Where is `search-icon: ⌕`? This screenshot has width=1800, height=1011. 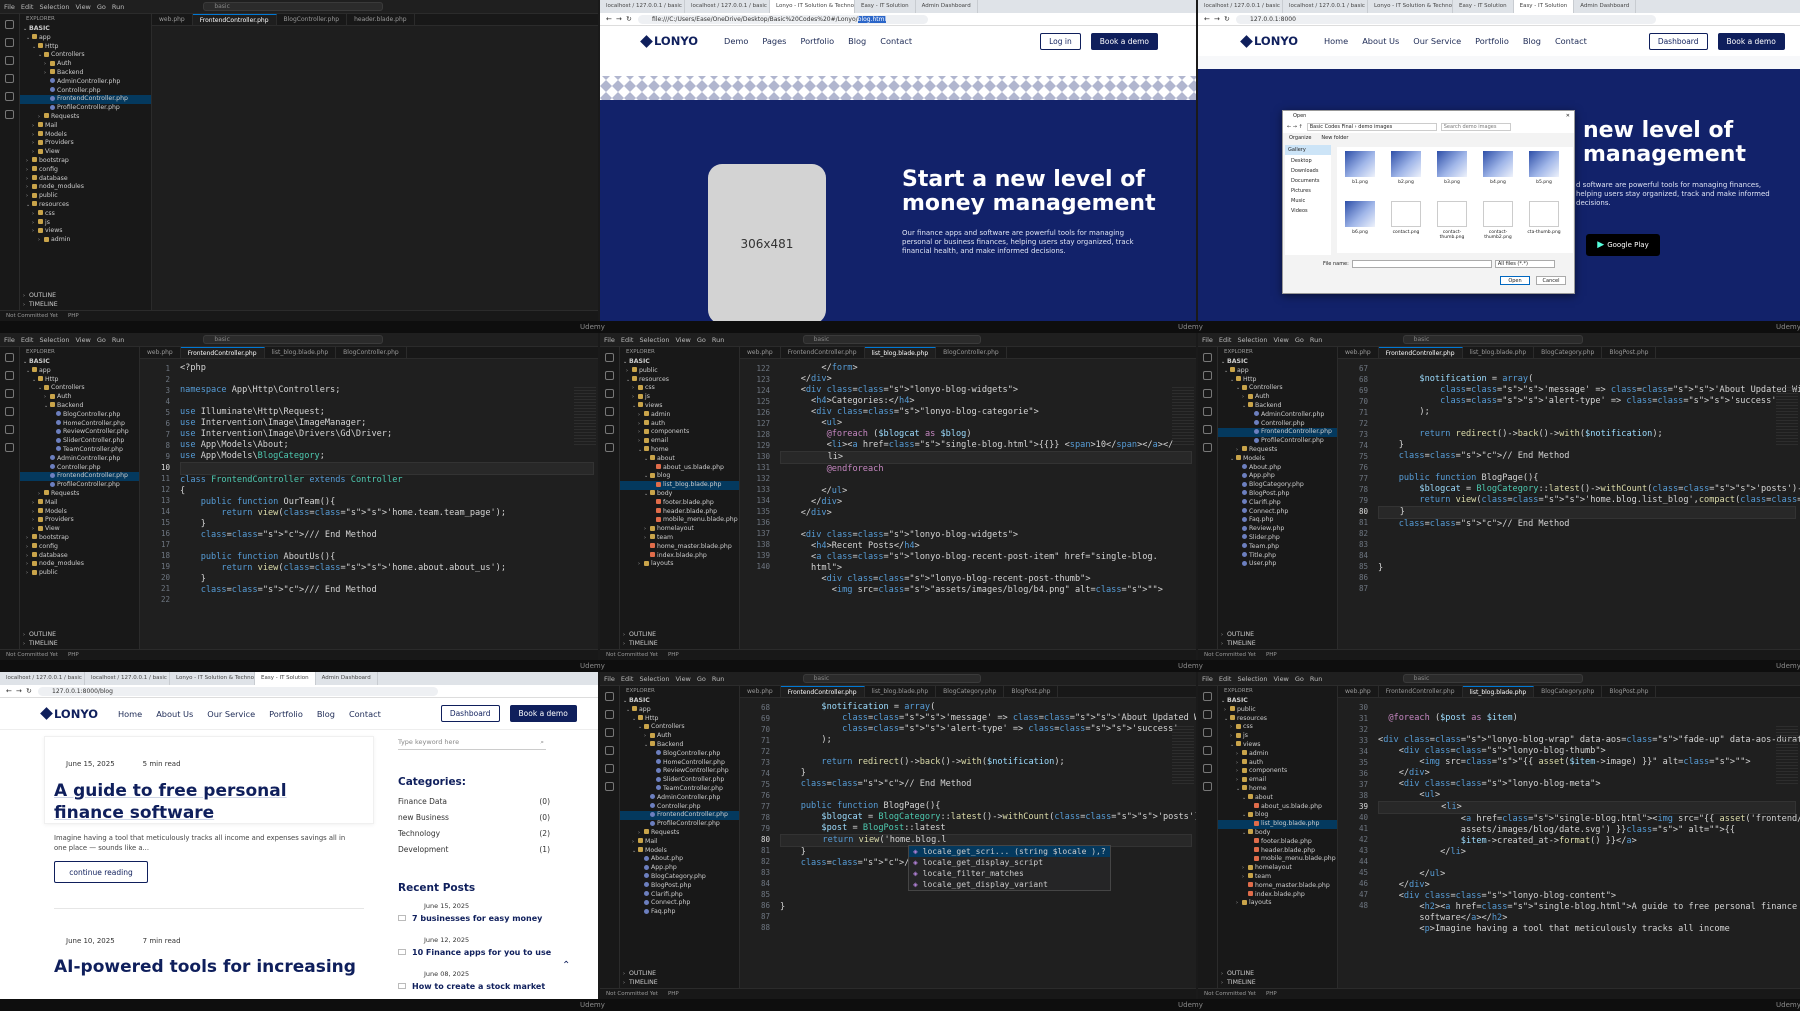
search-icon: ⌕ is located at coordinates (542, 742).